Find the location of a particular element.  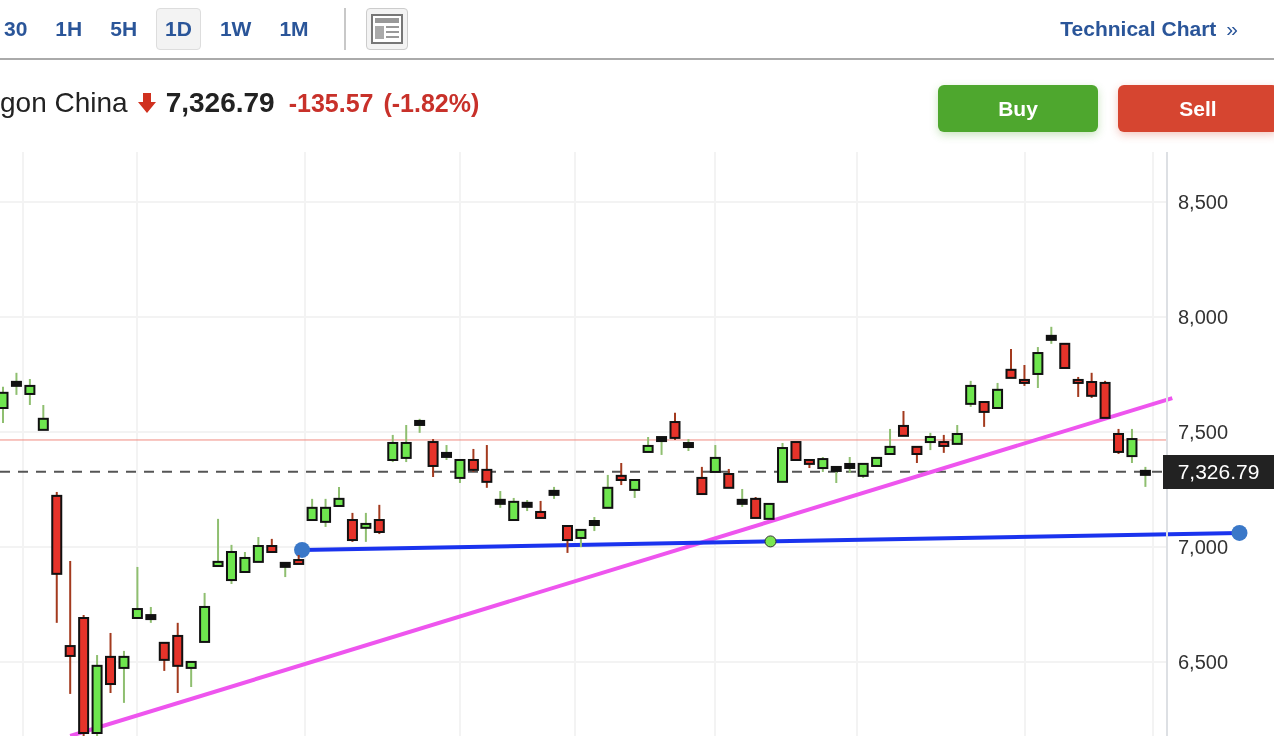

instrument-name: gon China is located at coordinates (64, 103).